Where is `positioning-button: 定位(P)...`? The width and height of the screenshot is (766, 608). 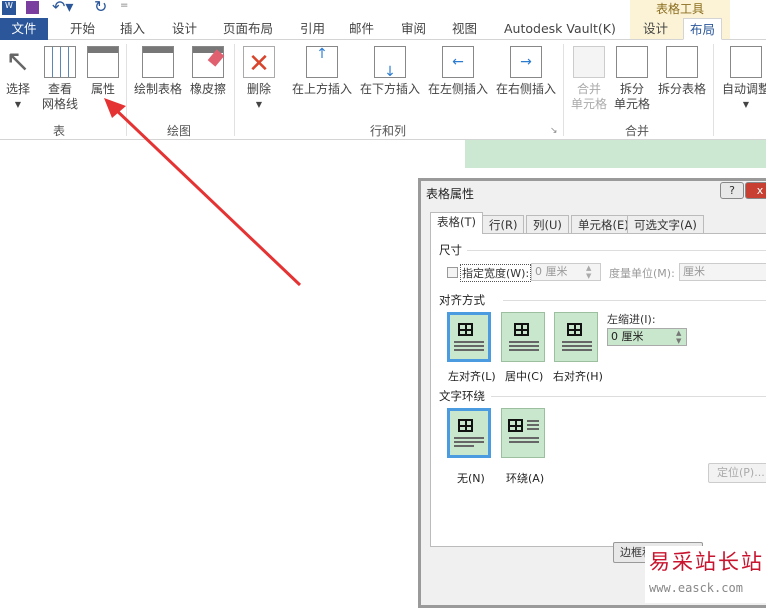 positioning-button: 定位(P)... is located at coordinates (737, 473).